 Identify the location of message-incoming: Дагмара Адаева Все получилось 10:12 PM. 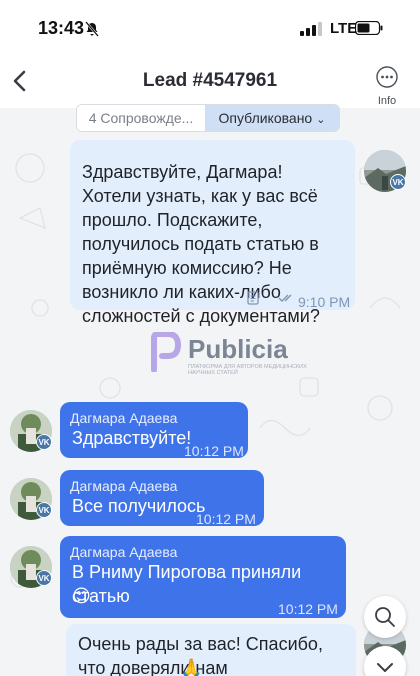
(162, 498).